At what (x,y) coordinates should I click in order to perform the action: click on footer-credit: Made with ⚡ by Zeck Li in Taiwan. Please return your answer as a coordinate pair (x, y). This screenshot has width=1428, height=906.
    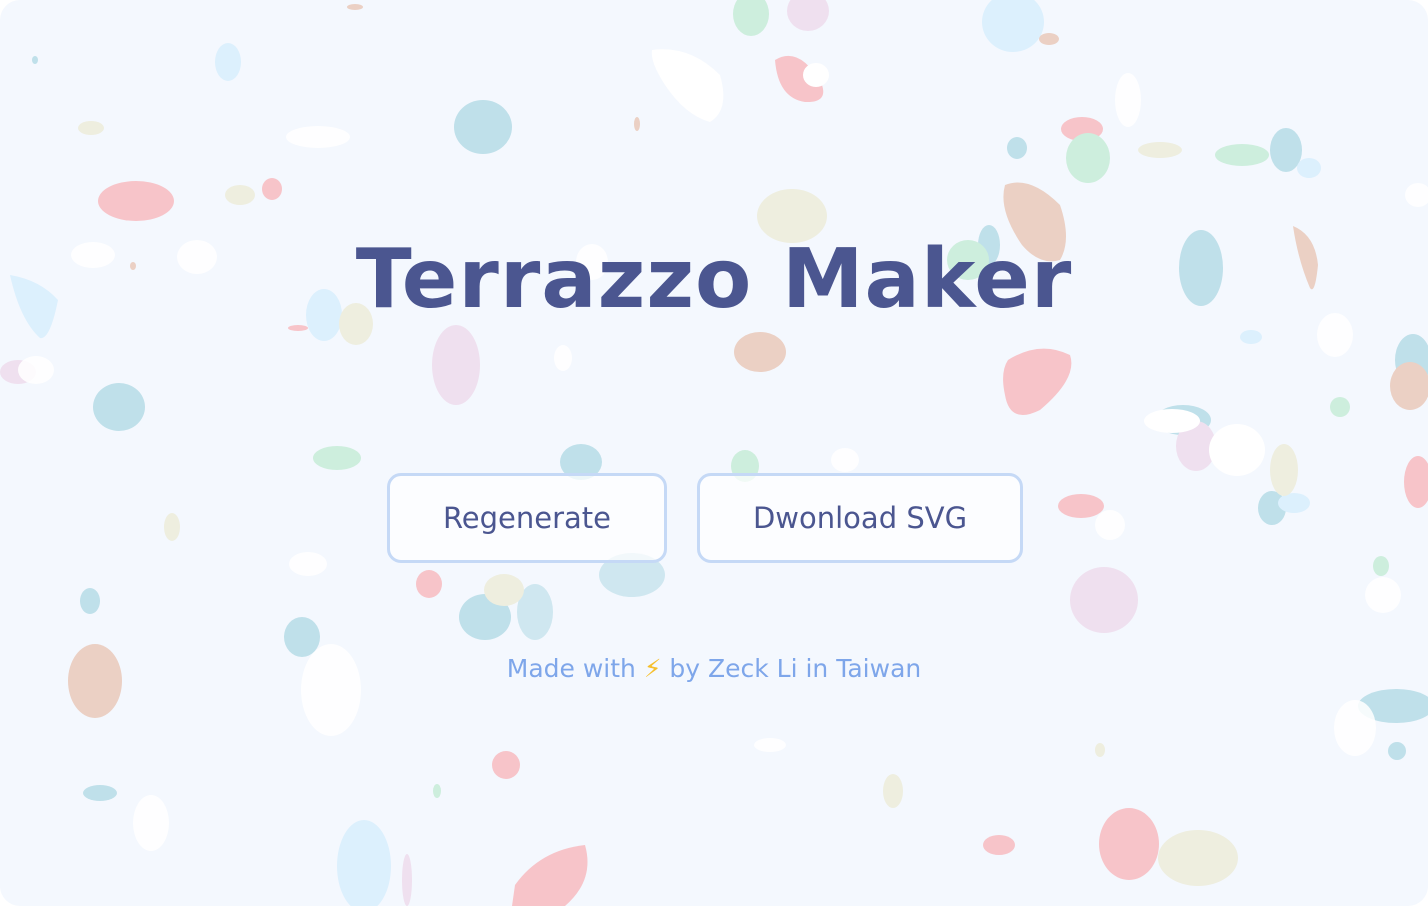
    Looking at the image, I should click on (714, 668).